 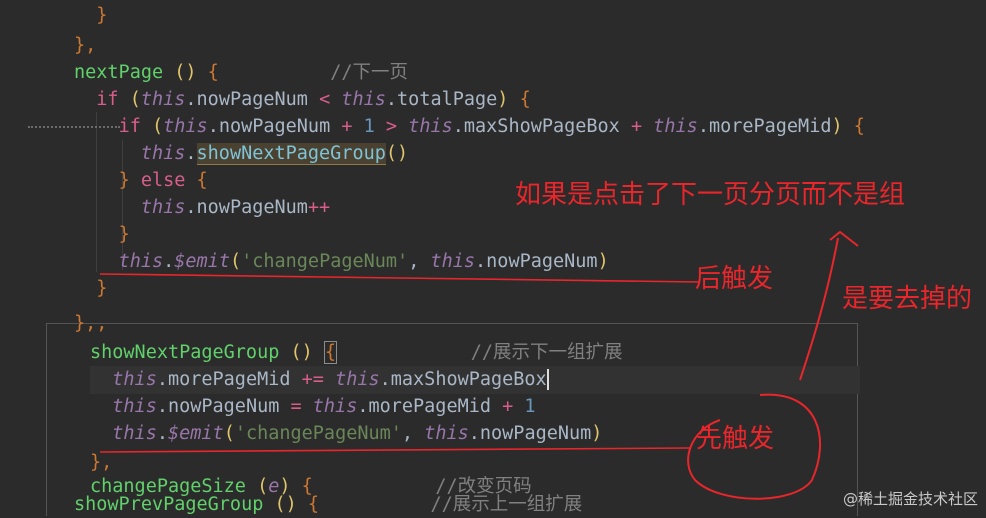 I want to click on annotation-note-remove: 是要去掉的, so click(x=907, y=299).